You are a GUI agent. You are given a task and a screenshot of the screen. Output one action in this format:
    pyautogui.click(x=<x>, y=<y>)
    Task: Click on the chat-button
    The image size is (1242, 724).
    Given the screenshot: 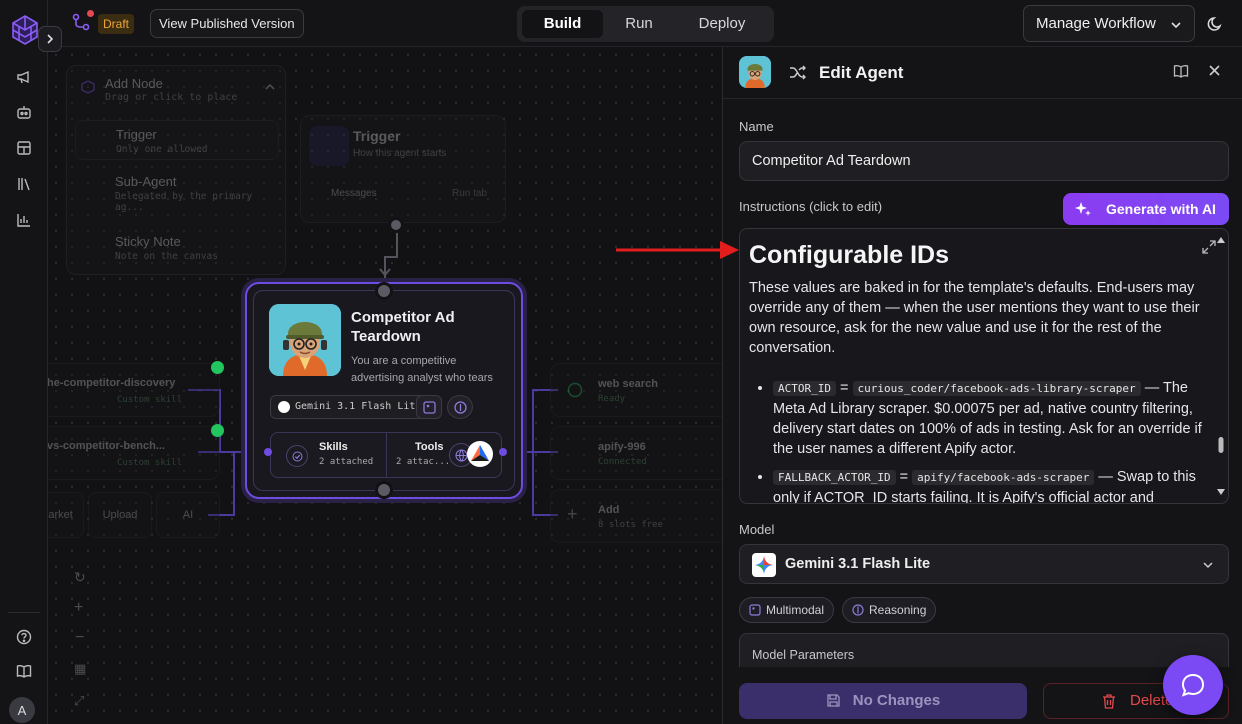 What is the action you would take?
    pyautogui.click(x=1193, y=685)
    